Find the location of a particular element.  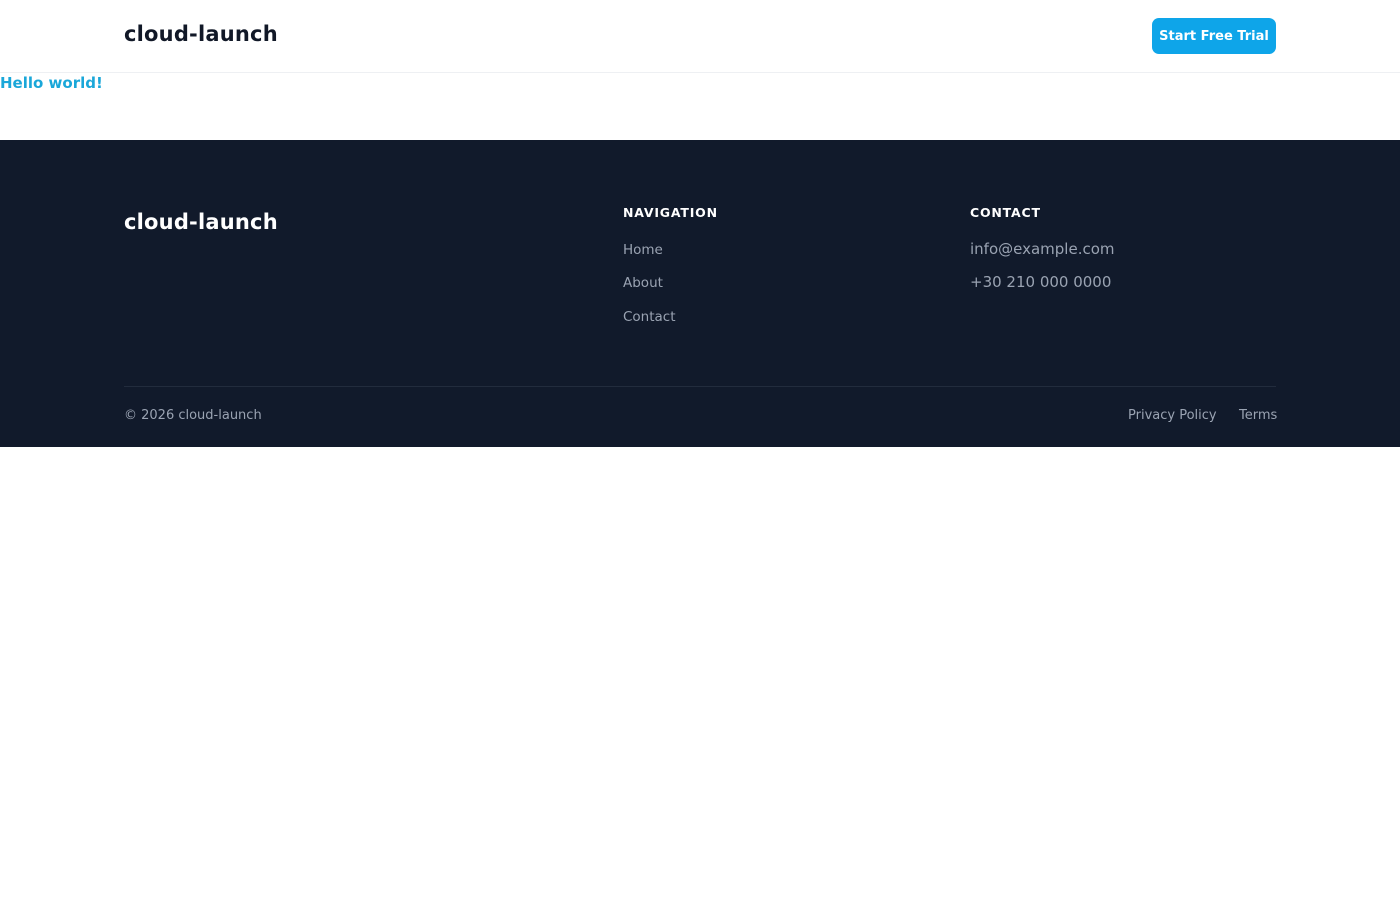

hello-world-text: Hello world! is located at coordinates (51, 83).